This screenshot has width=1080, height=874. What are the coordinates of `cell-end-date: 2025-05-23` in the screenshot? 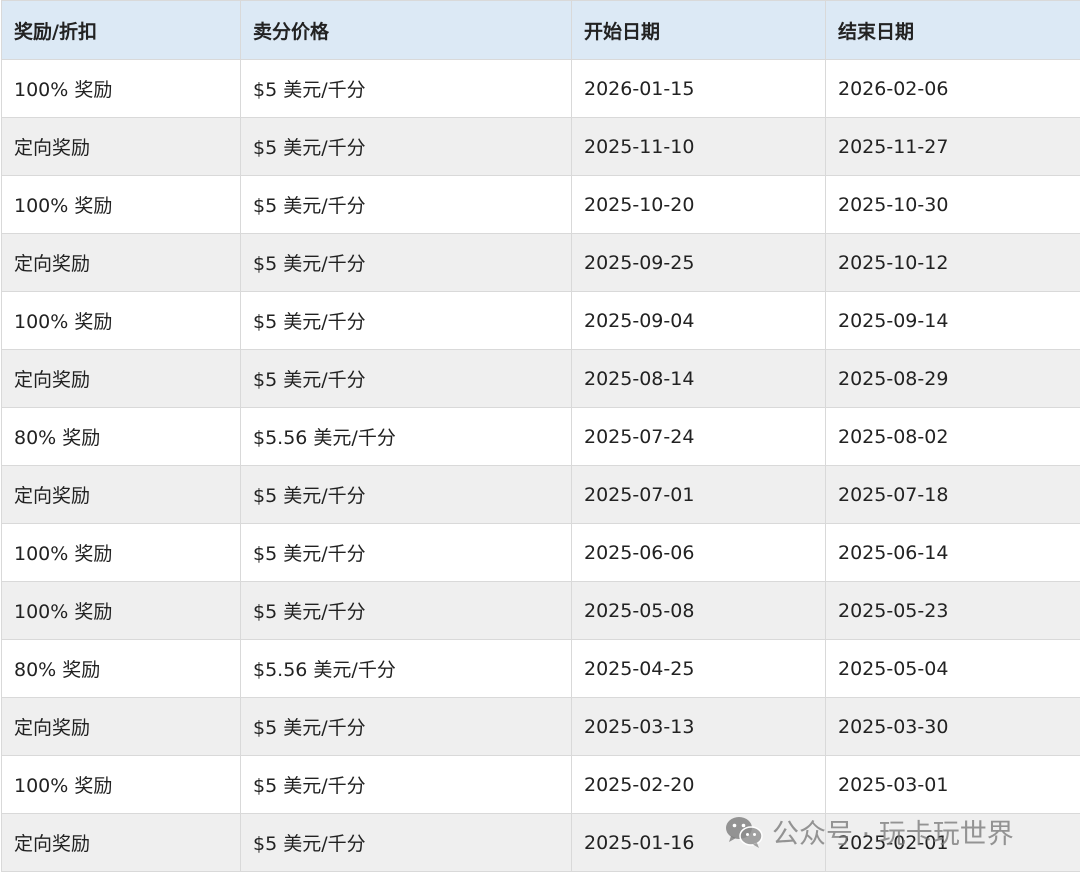 It's located at (952, 610).